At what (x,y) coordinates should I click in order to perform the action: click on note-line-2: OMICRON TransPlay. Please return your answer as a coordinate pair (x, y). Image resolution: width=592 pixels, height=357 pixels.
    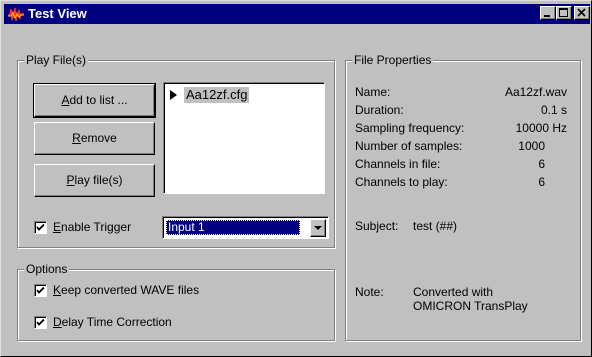
    Looking at the image, I should click on (470, 306).